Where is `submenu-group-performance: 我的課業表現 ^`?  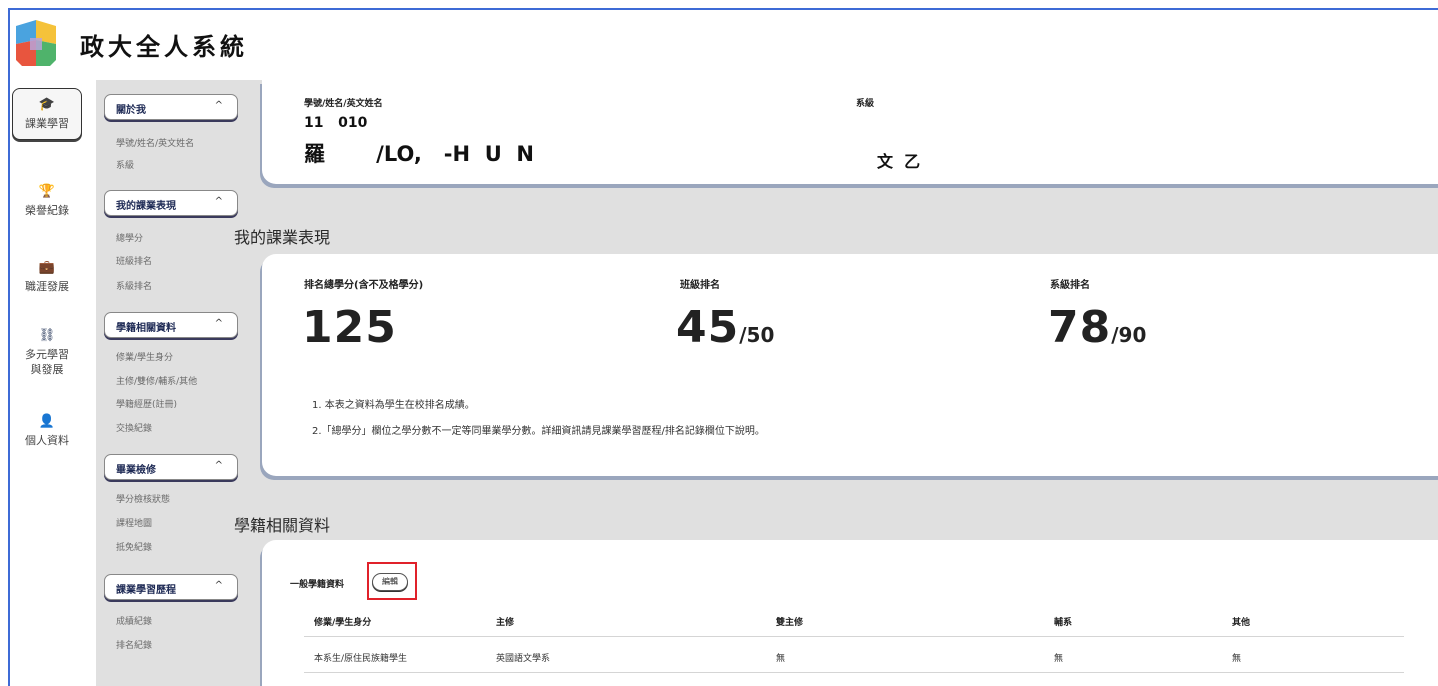
submenu-group-performance: 我的課業表現 ^ is located at coordinates (171, 203).